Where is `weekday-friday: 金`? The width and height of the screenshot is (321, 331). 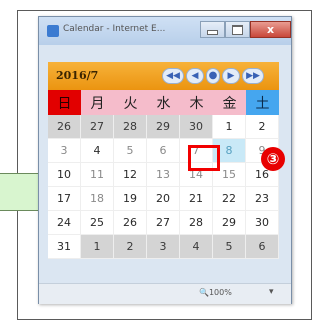
weekday-friday: 金 is located at coordinates (229, 102).